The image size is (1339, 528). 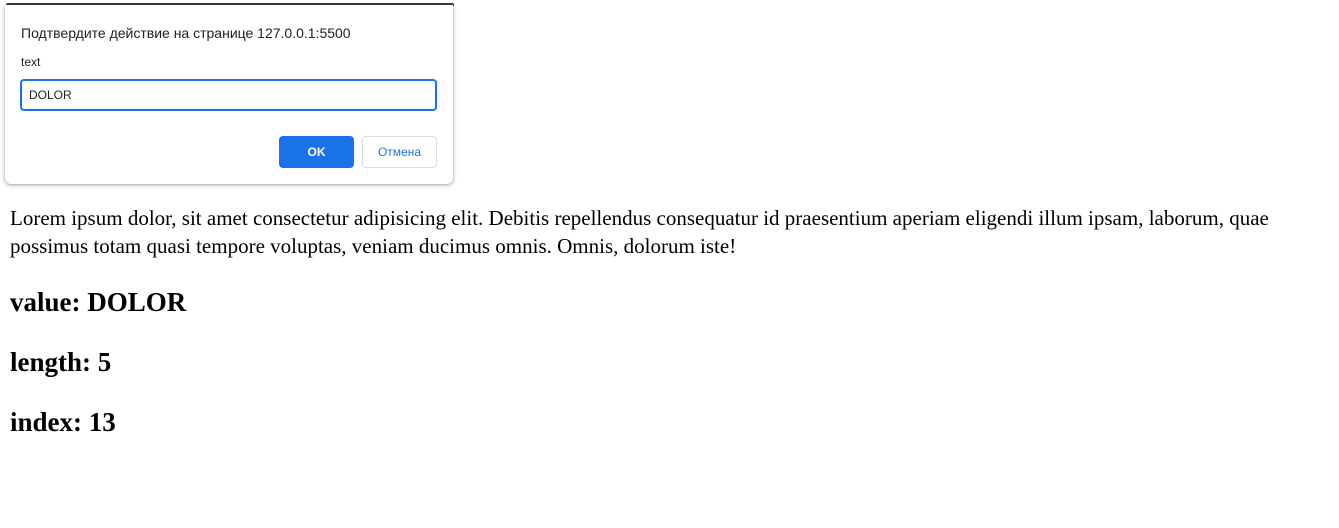 I want to click on prompt-input, so click(x=228, y=95).